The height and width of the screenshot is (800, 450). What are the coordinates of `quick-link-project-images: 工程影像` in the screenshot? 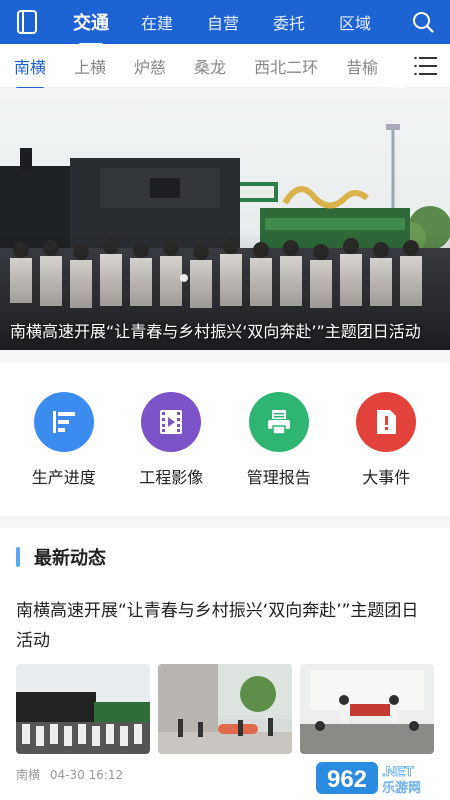 It's located at (171, 438).